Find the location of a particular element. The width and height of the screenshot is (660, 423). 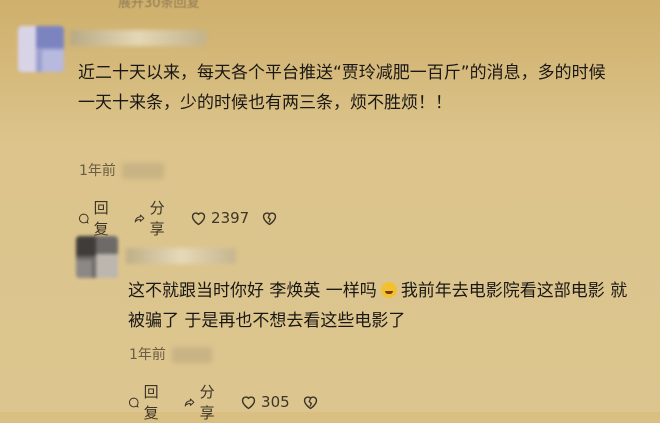

like-button: 2397 is located at coordinates (219, 218).